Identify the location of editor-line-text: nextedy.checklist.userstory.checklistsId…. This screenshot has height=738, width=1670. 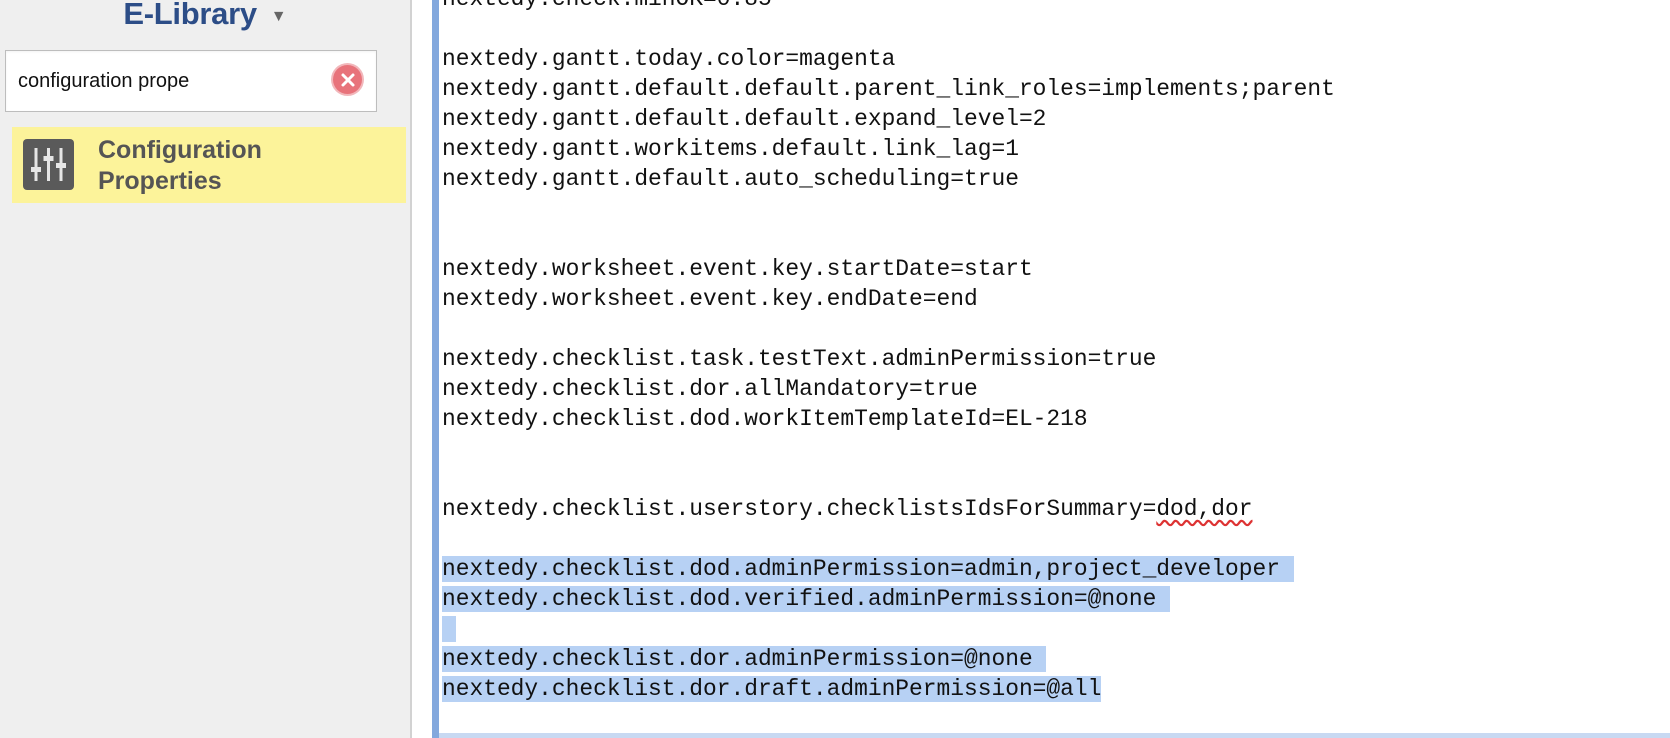
(847, 509).